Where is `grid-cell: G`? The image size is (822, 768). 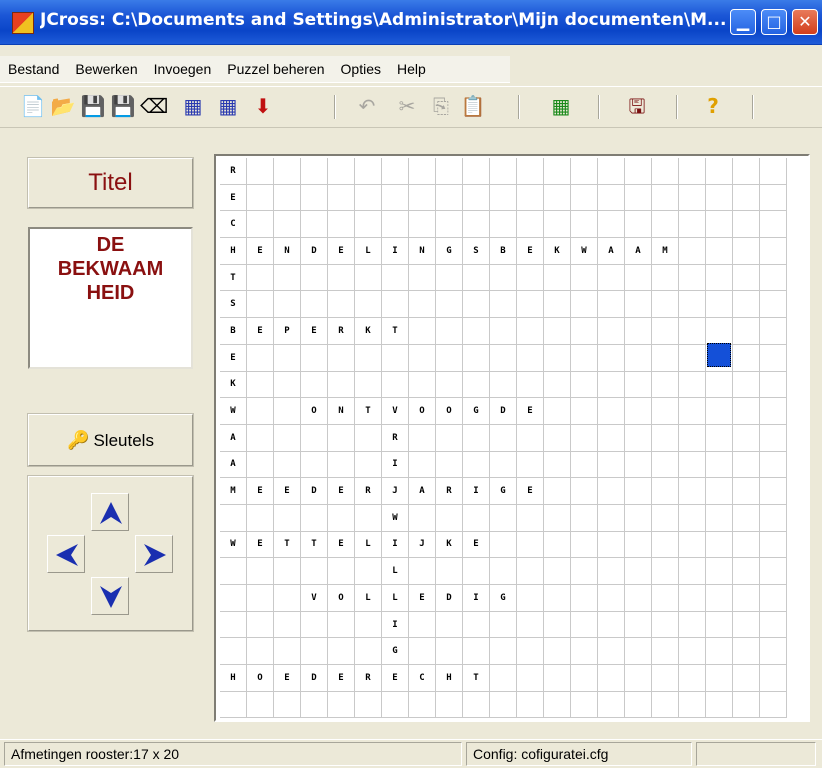 grid-cell: G is located at coordinates (395, 652).